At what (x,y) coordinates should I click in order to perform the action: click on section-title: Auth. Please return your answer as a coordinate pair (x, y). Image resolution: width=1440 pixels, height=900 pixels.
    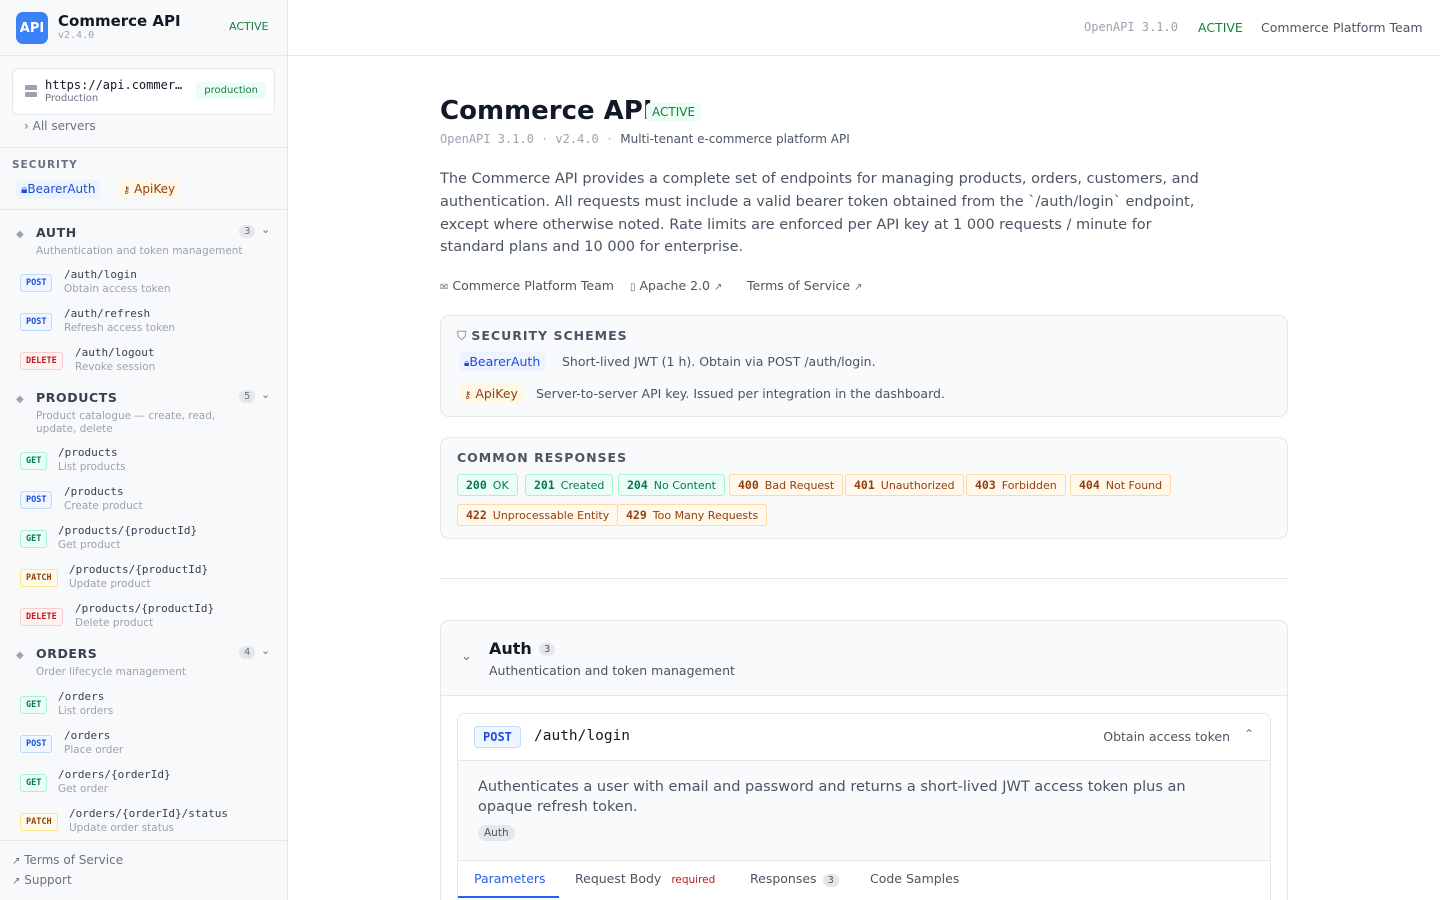
    Looking at the image, I should click on (510, 648).